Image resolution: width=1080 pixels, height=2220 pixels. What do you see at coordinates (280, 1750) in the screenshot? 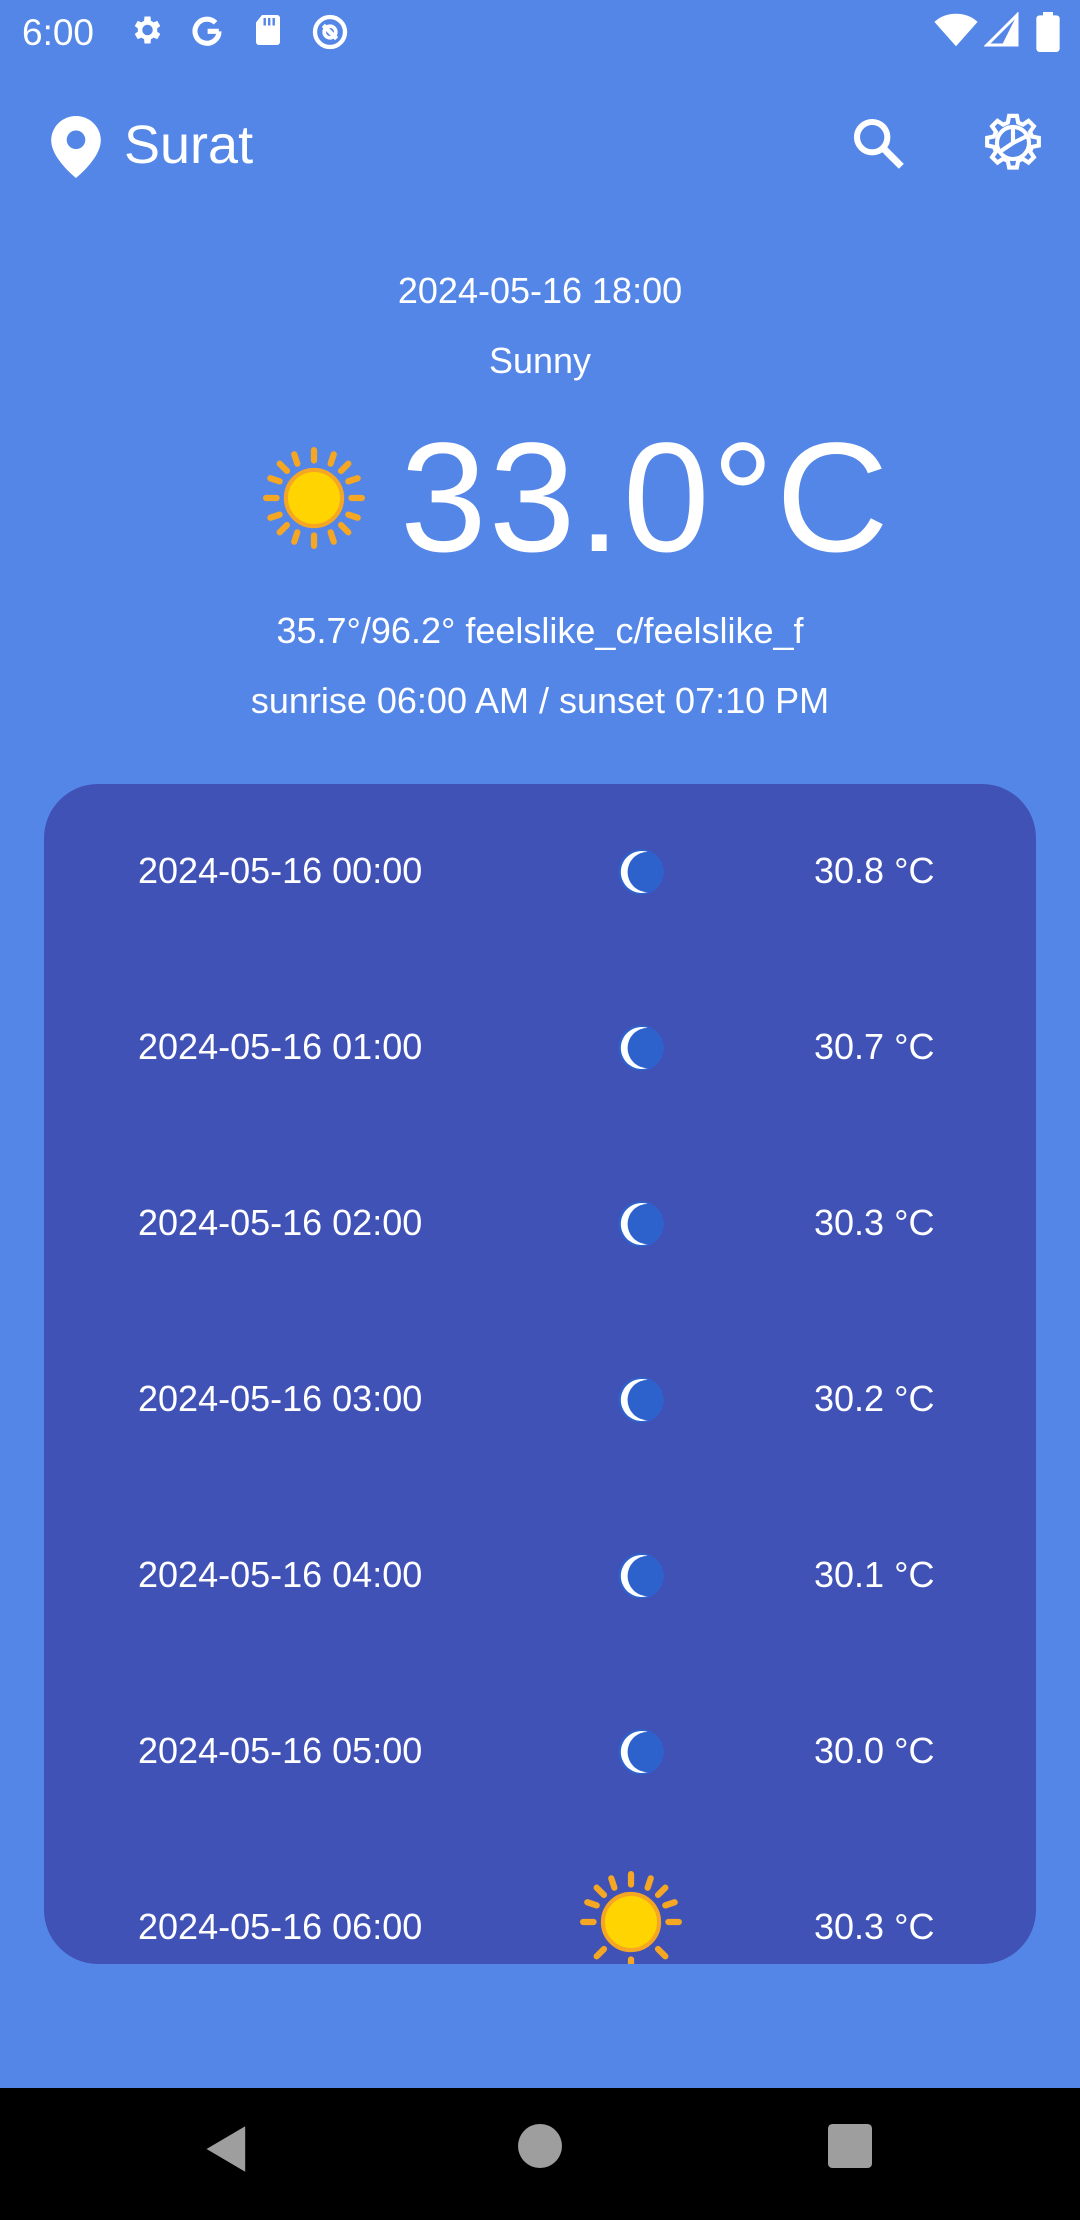
I see `hour-time: 2024-05-16 05:00` at bounding box center [280, 1750].